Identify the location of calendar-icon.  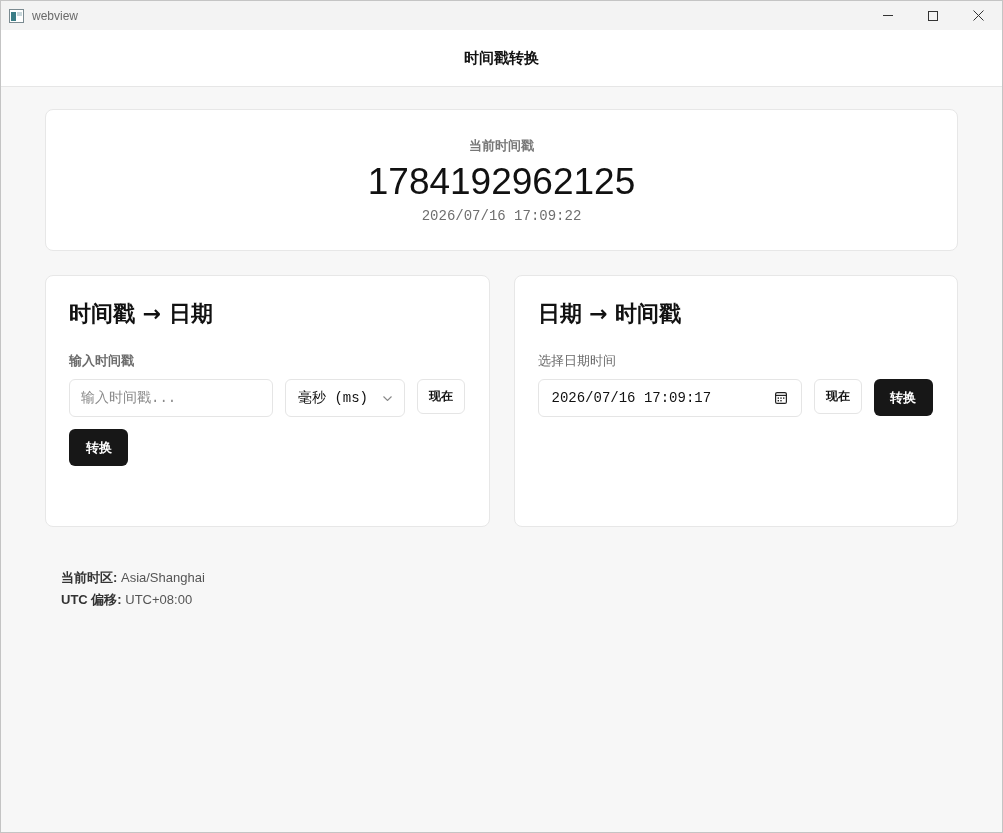
(780, 398).